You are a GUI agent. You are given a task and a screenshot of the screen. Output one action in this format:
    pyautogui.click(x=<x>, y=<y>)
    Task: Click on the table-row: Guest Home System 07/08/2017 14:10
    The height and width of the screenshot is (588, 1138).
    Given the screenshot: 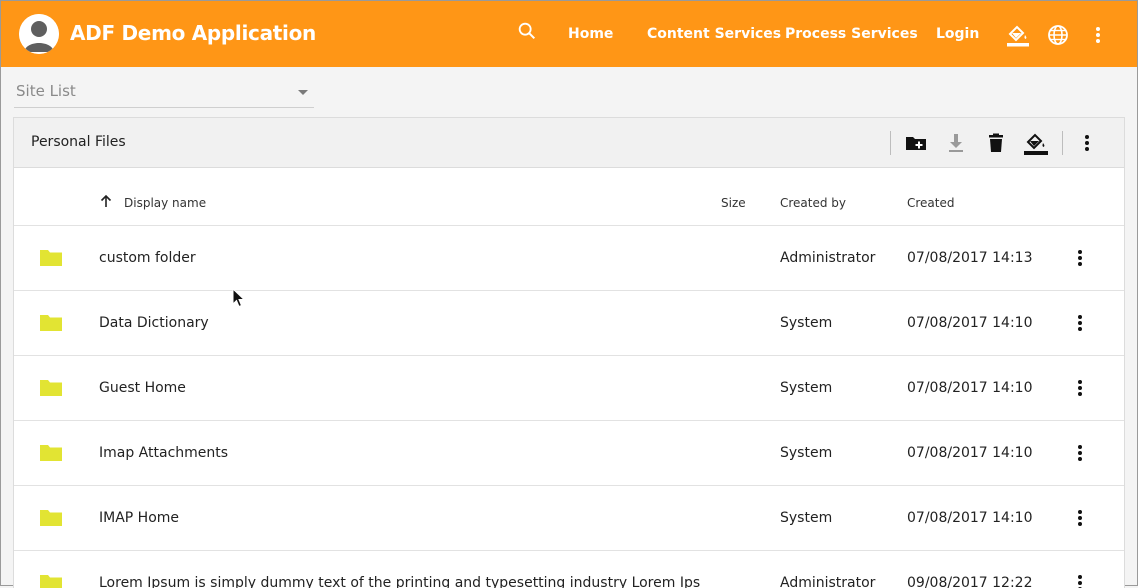 What is the action you would take?
    pyautogui.click(x=569, y=388)
    